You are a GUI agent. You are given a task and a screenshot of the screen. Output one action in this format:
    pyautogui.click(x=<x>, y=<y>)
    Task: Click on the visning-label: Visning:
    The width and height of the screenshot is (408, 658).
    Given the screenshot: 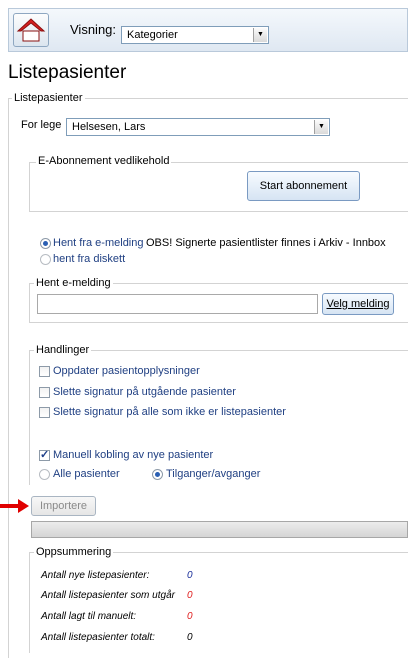 What is the action you would take?
    pyautogui.click(x=93, y=29)
    